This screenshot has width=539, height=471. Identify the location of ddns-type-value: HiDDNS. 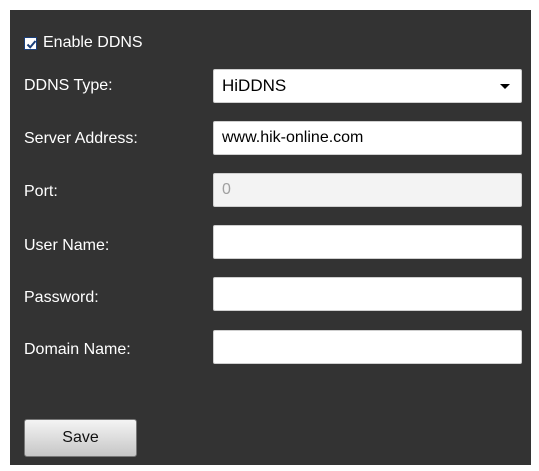
(254, 85).